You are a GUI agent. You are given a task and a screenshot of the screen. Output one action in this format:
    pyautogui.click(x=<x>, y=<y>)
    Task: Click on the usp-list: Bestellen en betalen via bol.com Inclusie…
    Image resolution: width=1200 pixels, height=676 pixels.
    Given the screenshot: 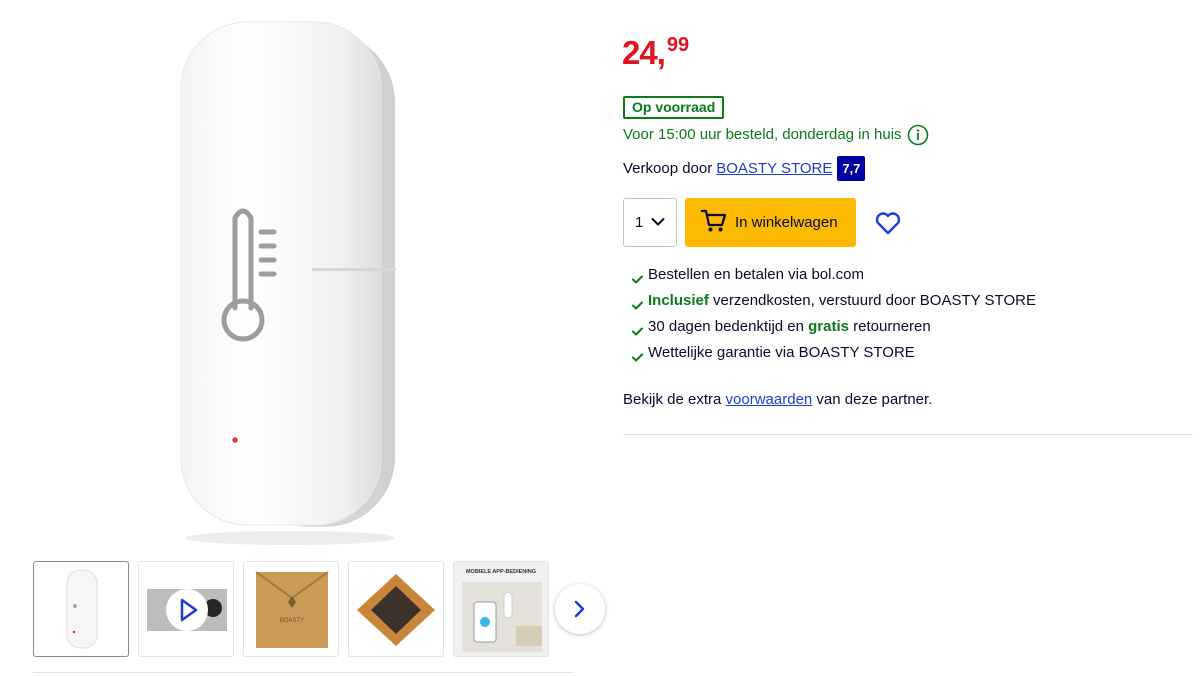 What is the action you would take?
    pyautogui.click(x=834, y=317)
    